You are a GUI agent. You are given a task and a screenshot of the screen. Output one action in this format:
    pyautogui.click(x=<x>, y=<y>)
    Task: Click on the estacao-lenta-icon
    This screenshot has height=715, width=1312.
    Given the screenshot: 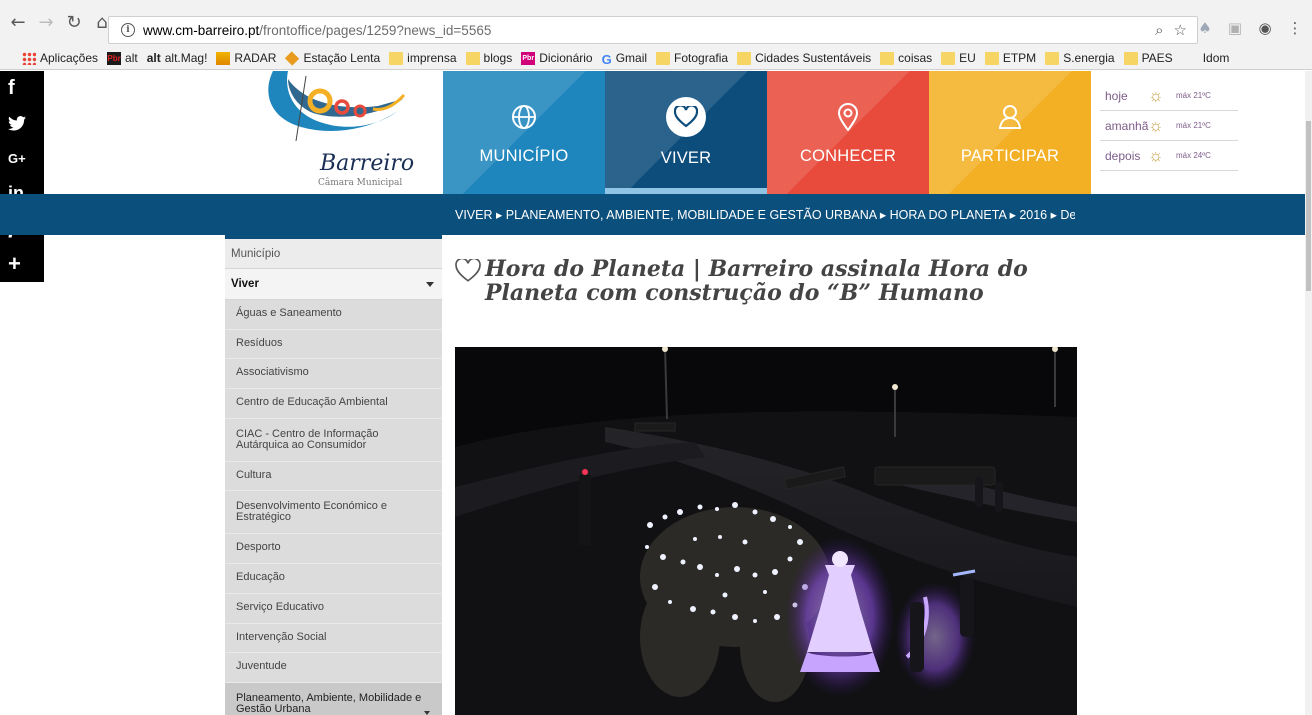 What is the action you would take?
    pyautogui.click(x=292, y=58)
    